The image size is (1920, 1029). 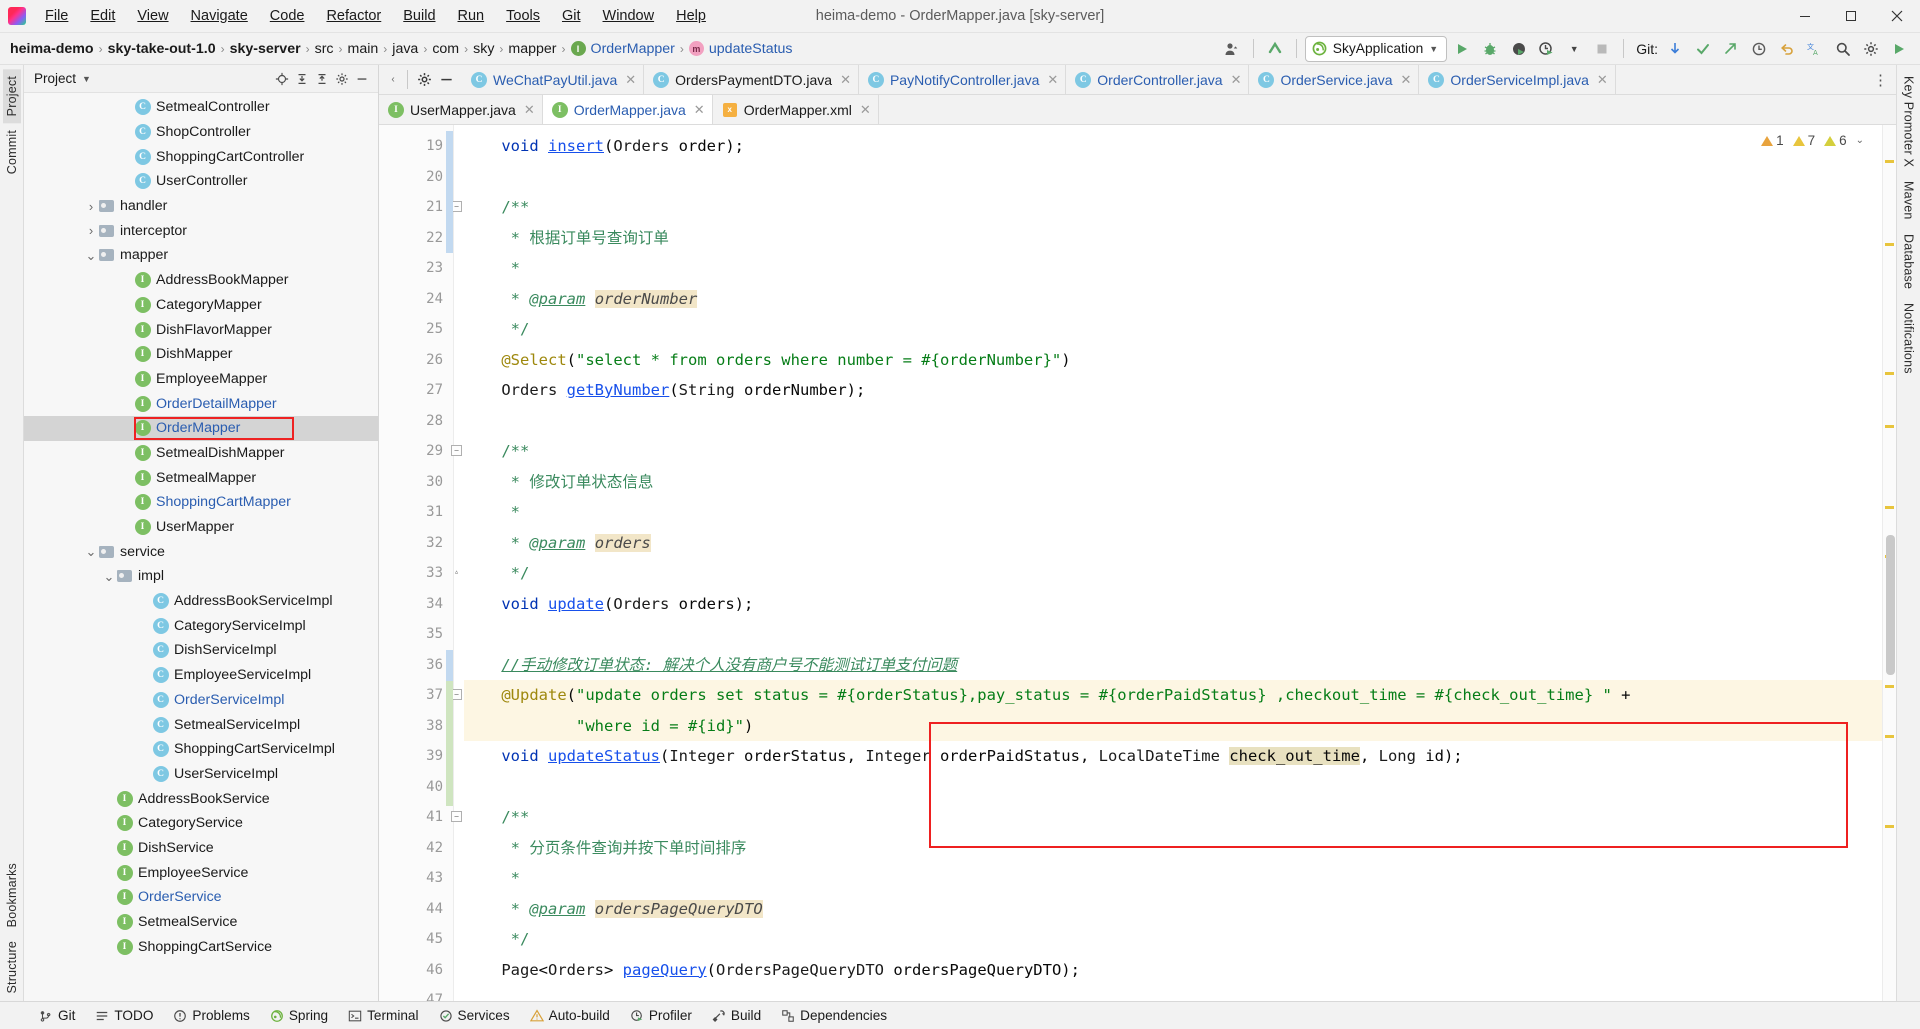 I want to click on breadcrumb-update-status: m updateStatus, so click(x=740, y=49).